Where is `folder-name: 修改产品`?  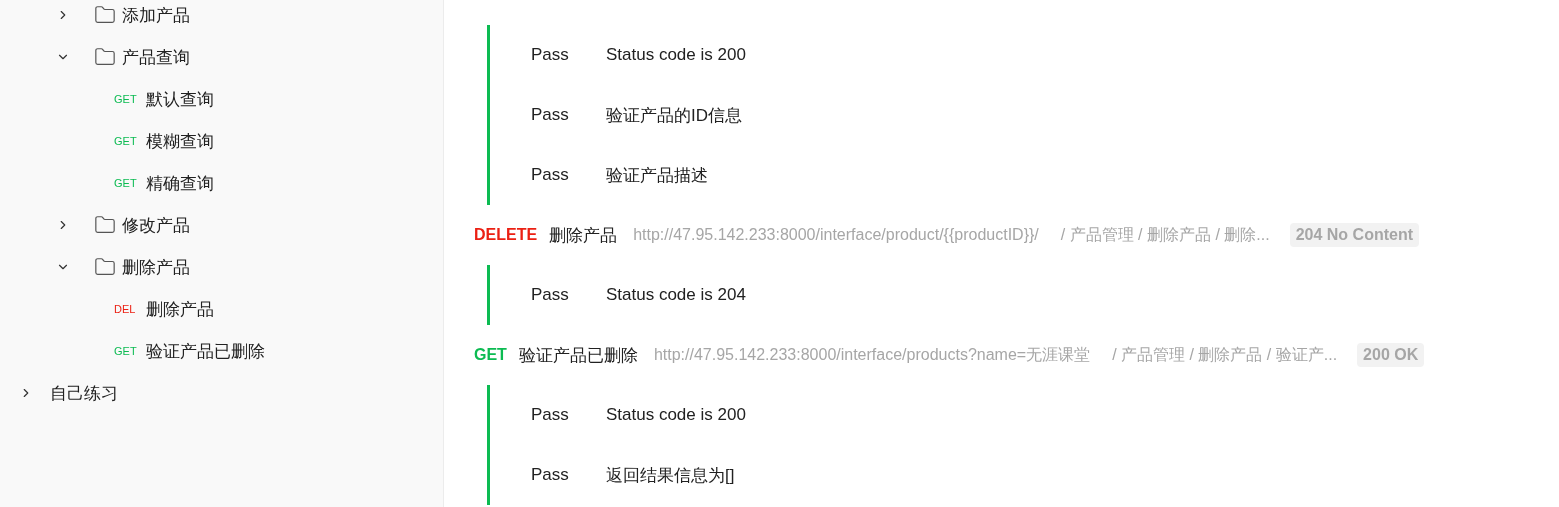 folder-name: 修改产品 is located at coordinates (156, 225).